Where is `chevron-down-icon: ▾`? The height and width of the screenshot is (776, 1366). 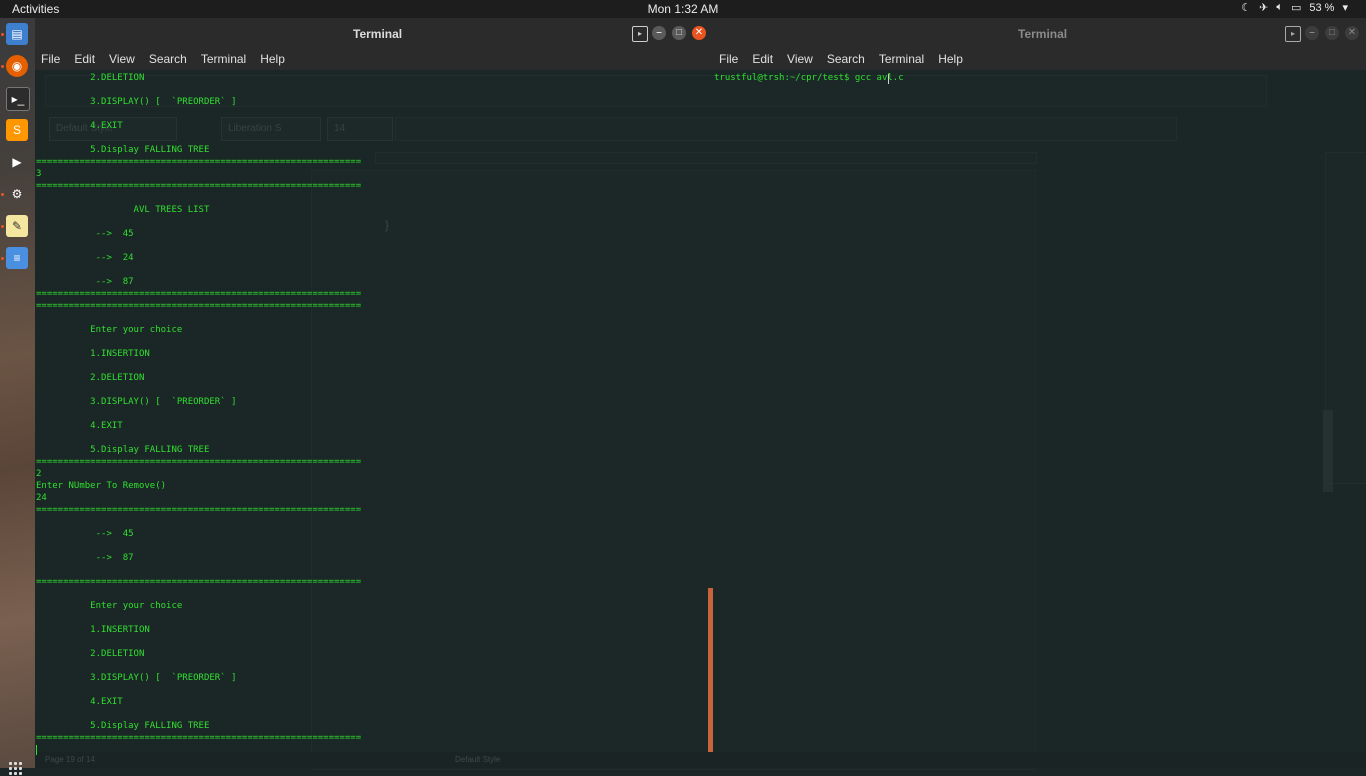
chevron-down-icon: ▾ is located at coordinates (1345, 8).